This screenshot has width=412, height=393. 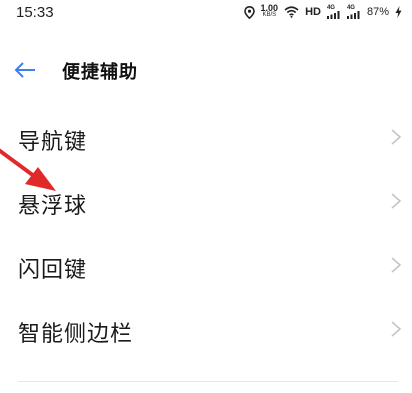 What do you see at coordinates (291, 12) in the screenshot?
I see `wifi-icon` at bounding box center [291, 12].